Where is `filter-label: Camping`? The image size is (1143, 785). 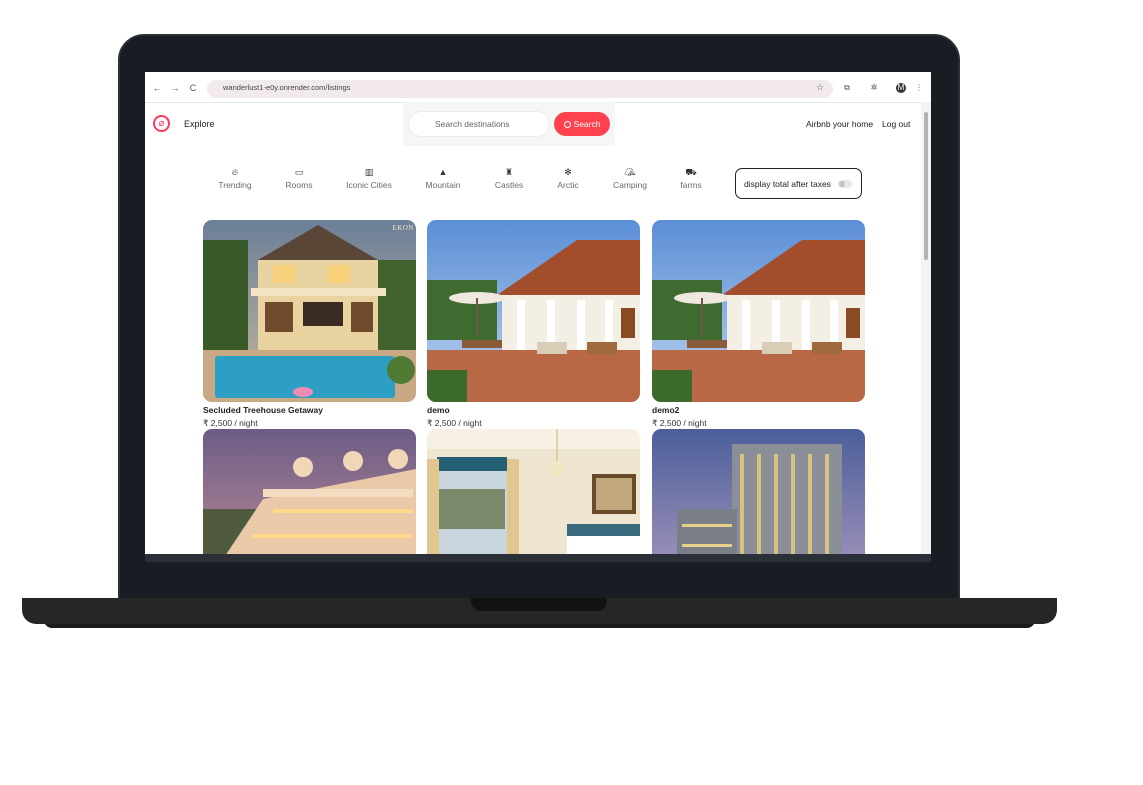 filter-label: Camping is located at coordinates (630, 185).